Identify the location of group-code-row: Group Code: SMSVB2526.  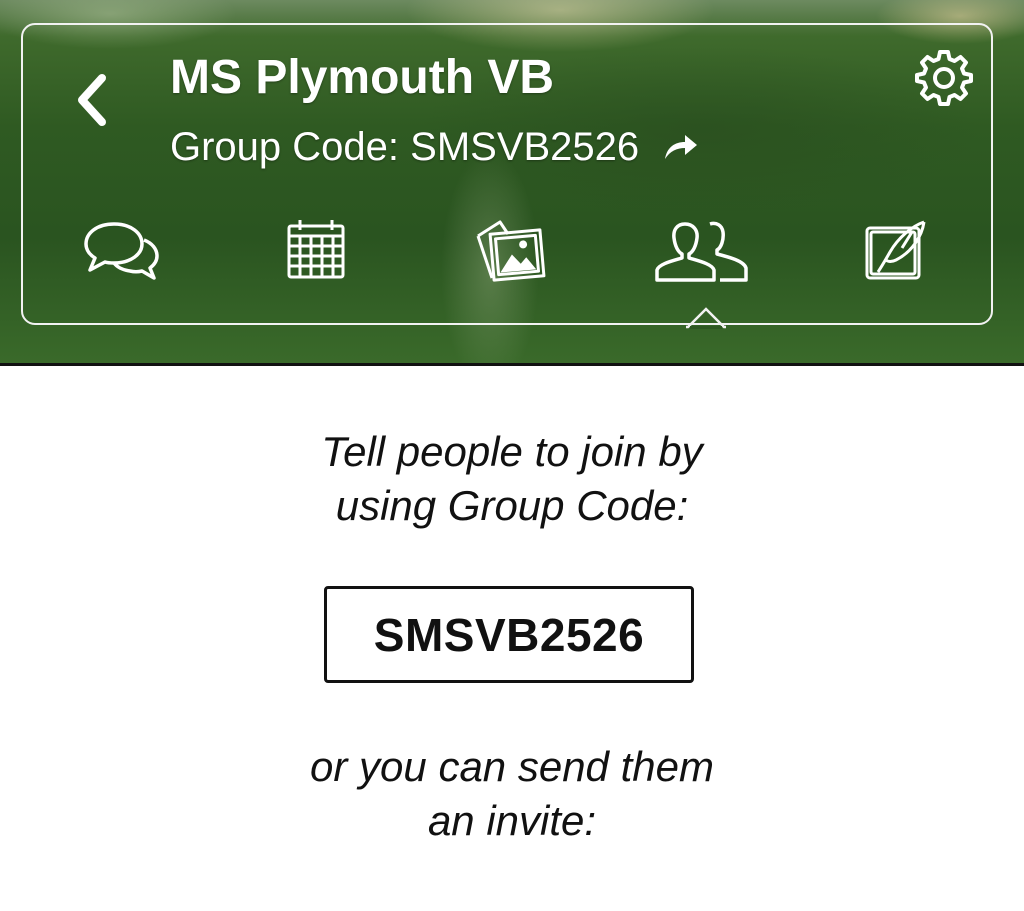
(434, 147).